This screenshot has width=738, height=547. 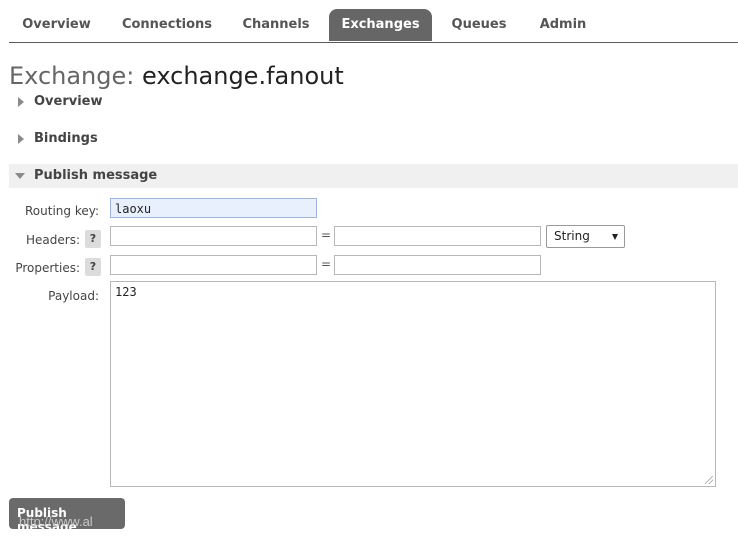 What do you see at coordinates (68, 101) in the screenshot?
I see `section-overview-label: Overview` at bounding box center [68, 101].